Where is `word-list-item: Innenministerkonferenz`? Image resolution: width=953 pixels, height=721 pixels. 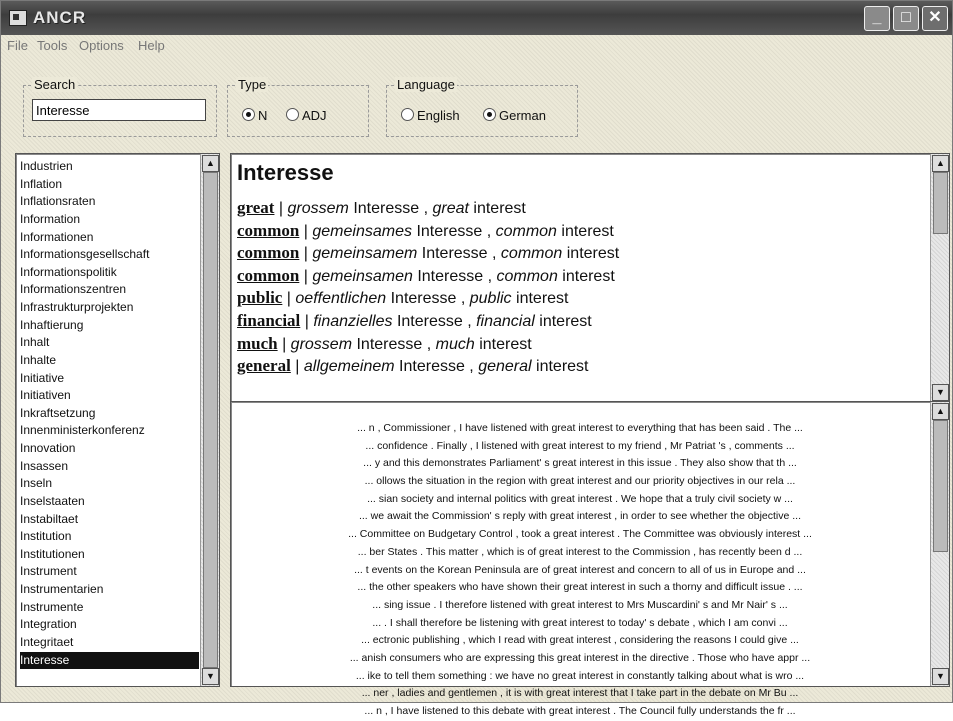
word-list-item: Innenministerkonferenz is located at coordinates (109, 431).